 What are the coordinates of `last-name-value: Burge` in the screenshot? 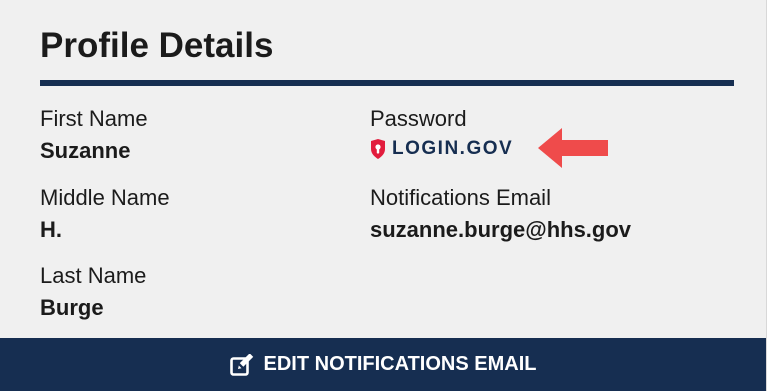 It's located at (72, 307).